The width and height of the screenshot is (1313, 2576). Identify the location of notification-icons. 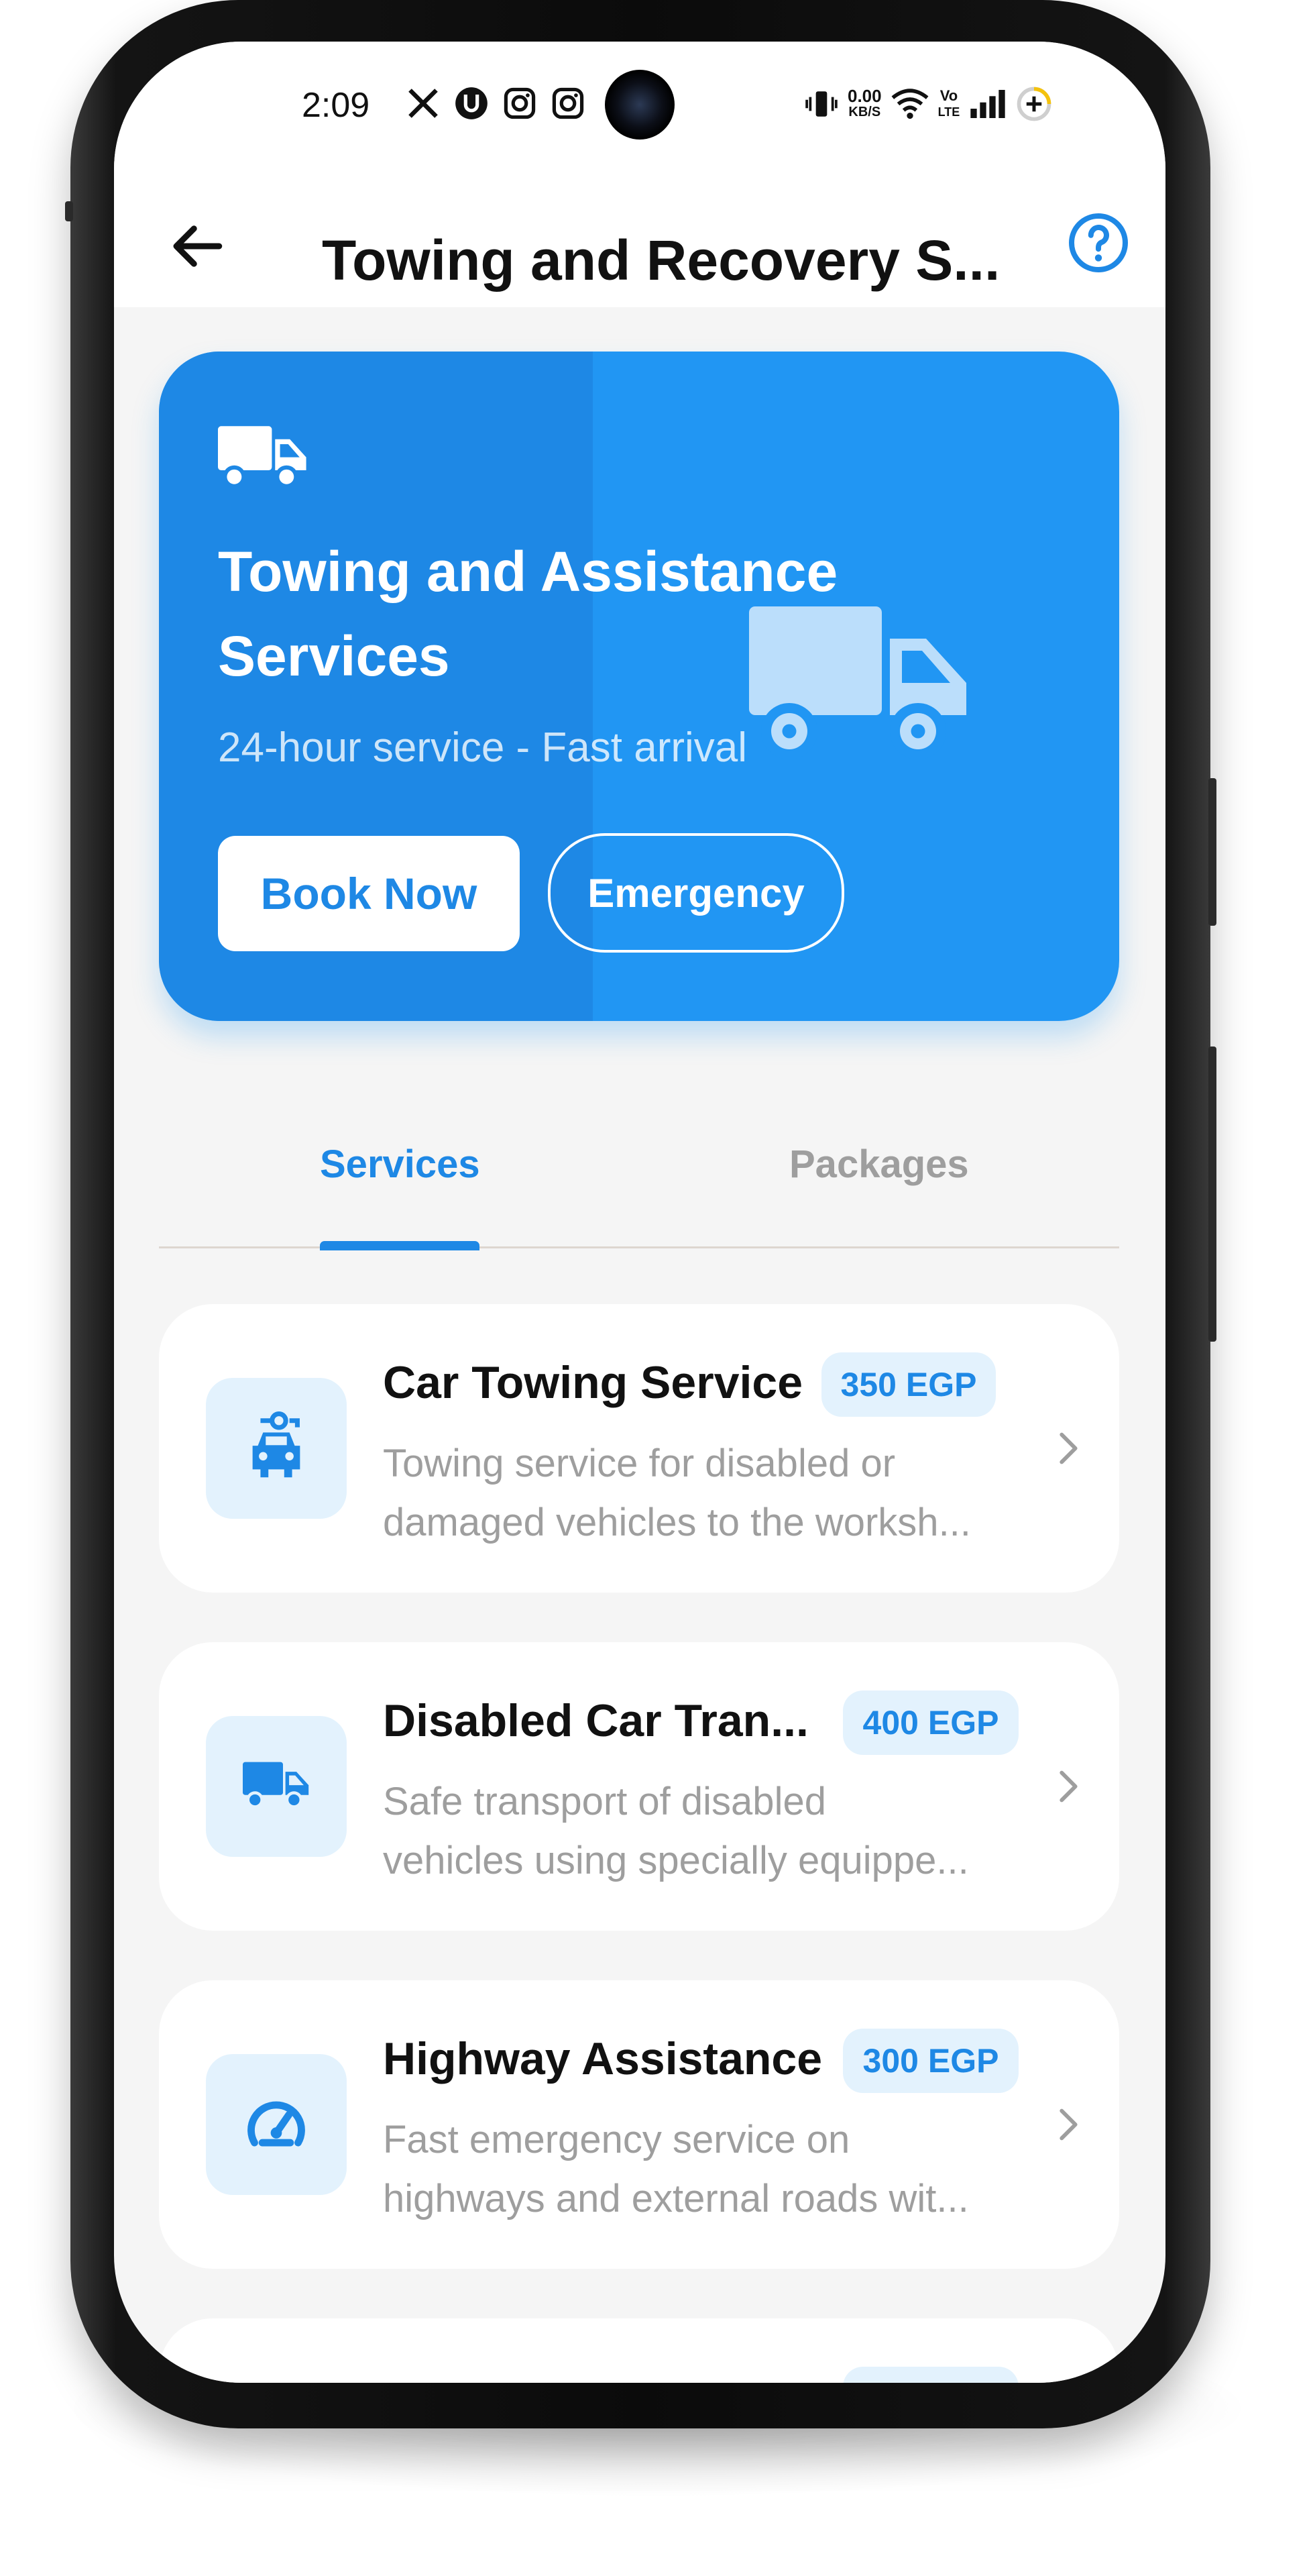
(495, 103).